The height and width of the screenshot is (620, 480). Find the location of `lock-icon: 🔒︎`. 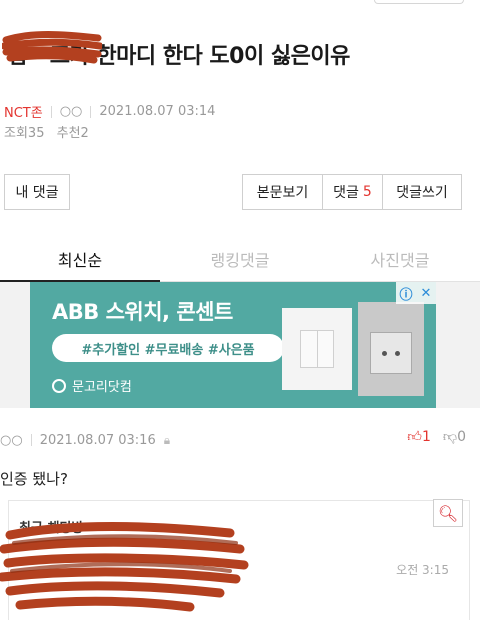

lock-icon: 🔒︎ is located at coordinates (167, 440).